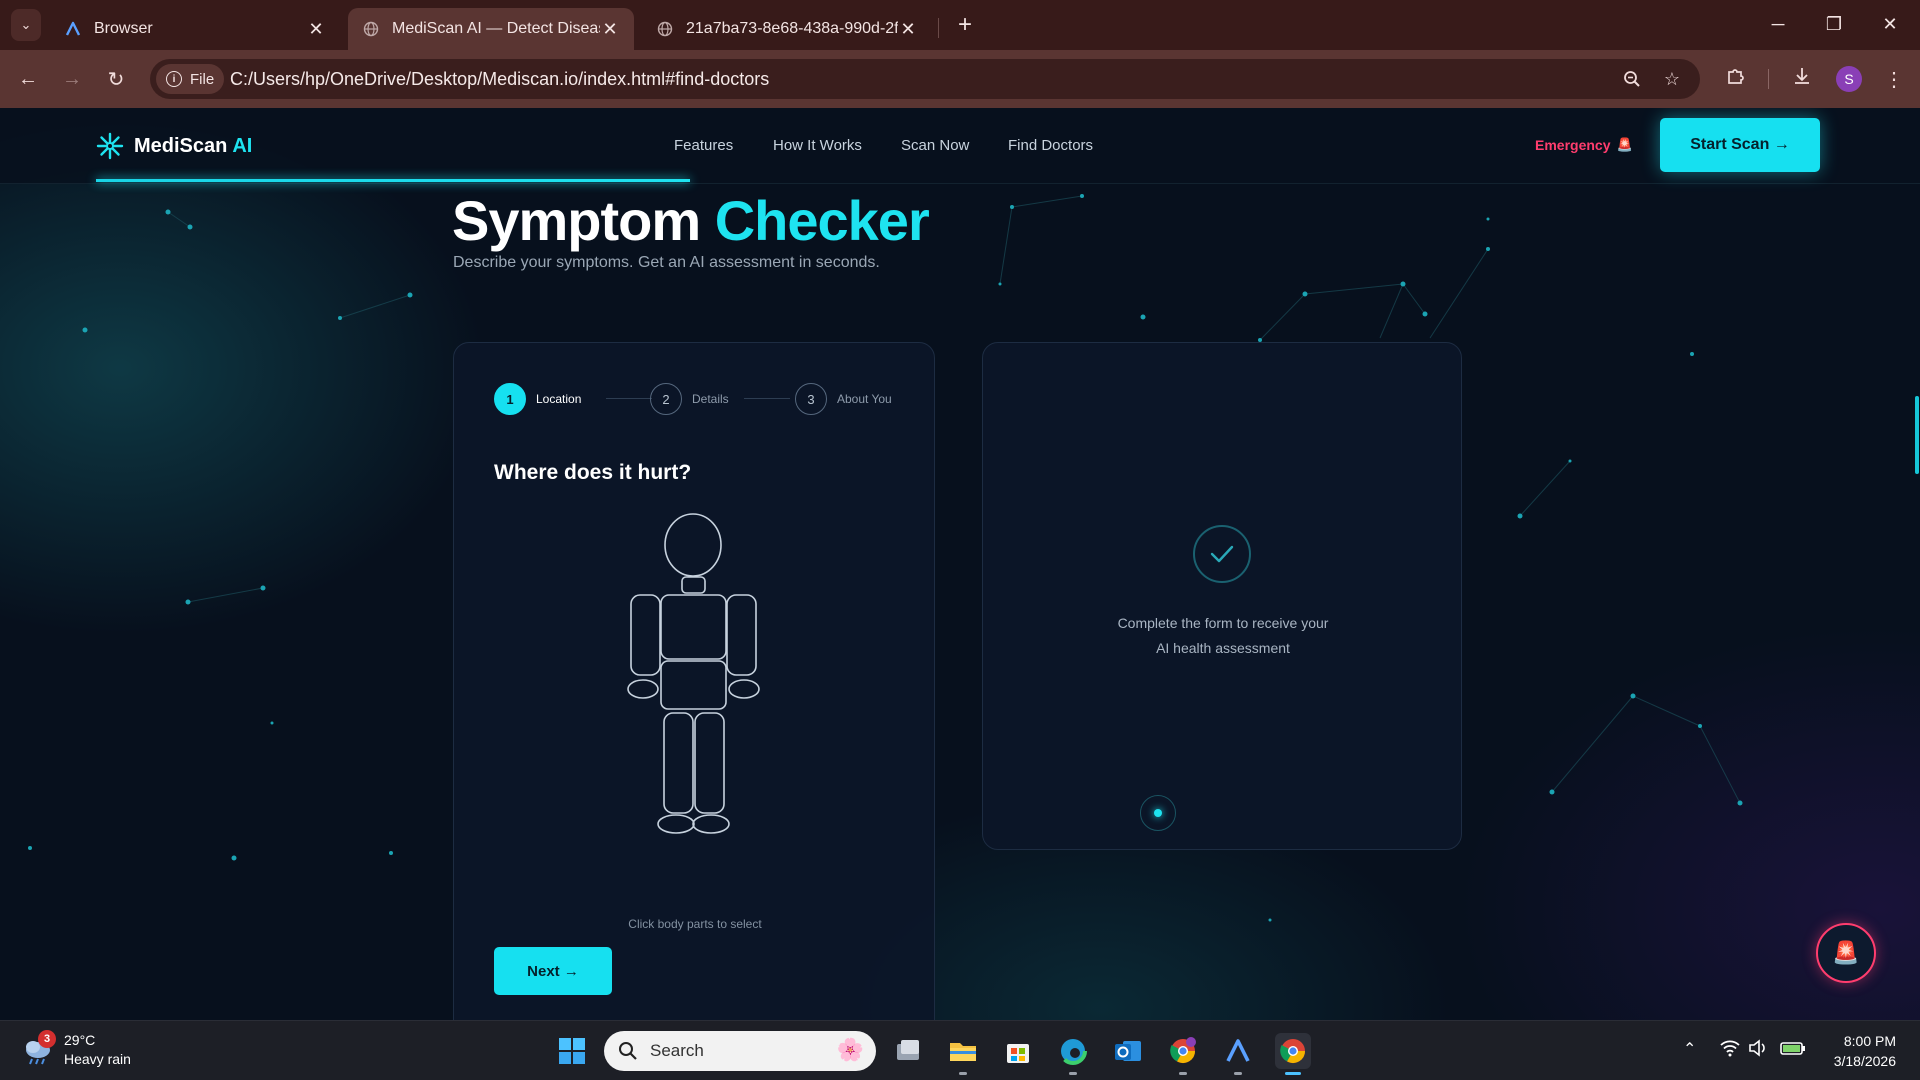 Image resolution: width=1920 pixels, height=1080 pixels. I want to click on minimize-button: ─, so click(1778, 25).